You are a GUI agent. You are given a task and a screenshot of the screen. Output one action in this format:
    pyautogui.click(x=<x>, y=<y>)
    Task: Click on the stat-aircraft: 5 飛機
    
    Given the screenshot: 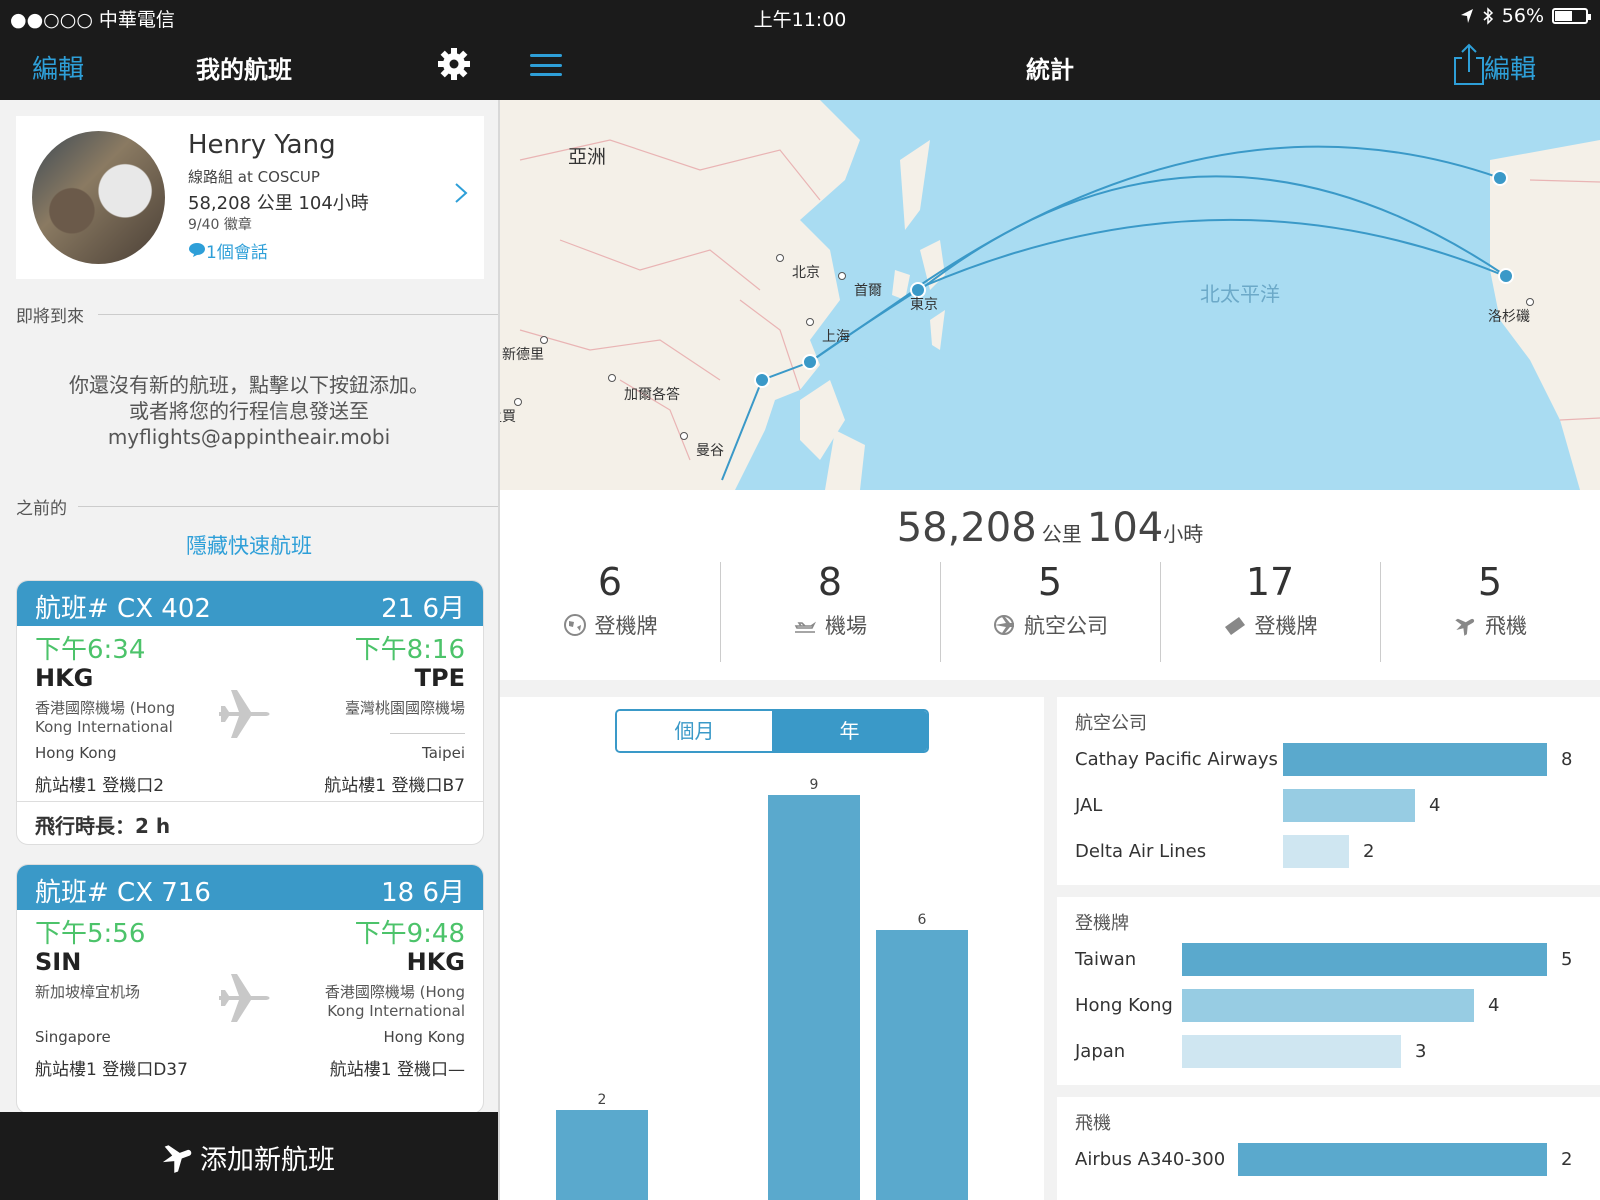 What is the action you would take?
    pyautogui.click(x=1490, y=615)
    